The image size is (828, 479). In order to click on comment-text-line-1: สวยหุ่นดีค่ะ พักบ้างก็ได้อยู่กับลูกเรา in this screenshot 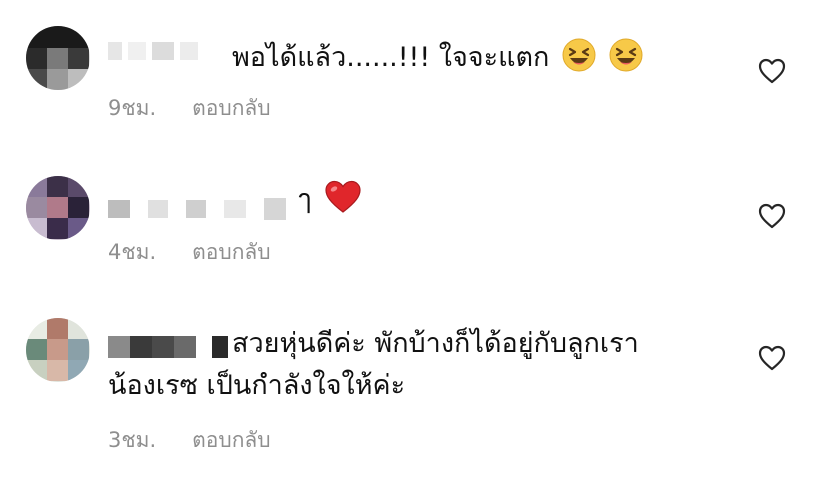, I will do `click(435, 343)`.